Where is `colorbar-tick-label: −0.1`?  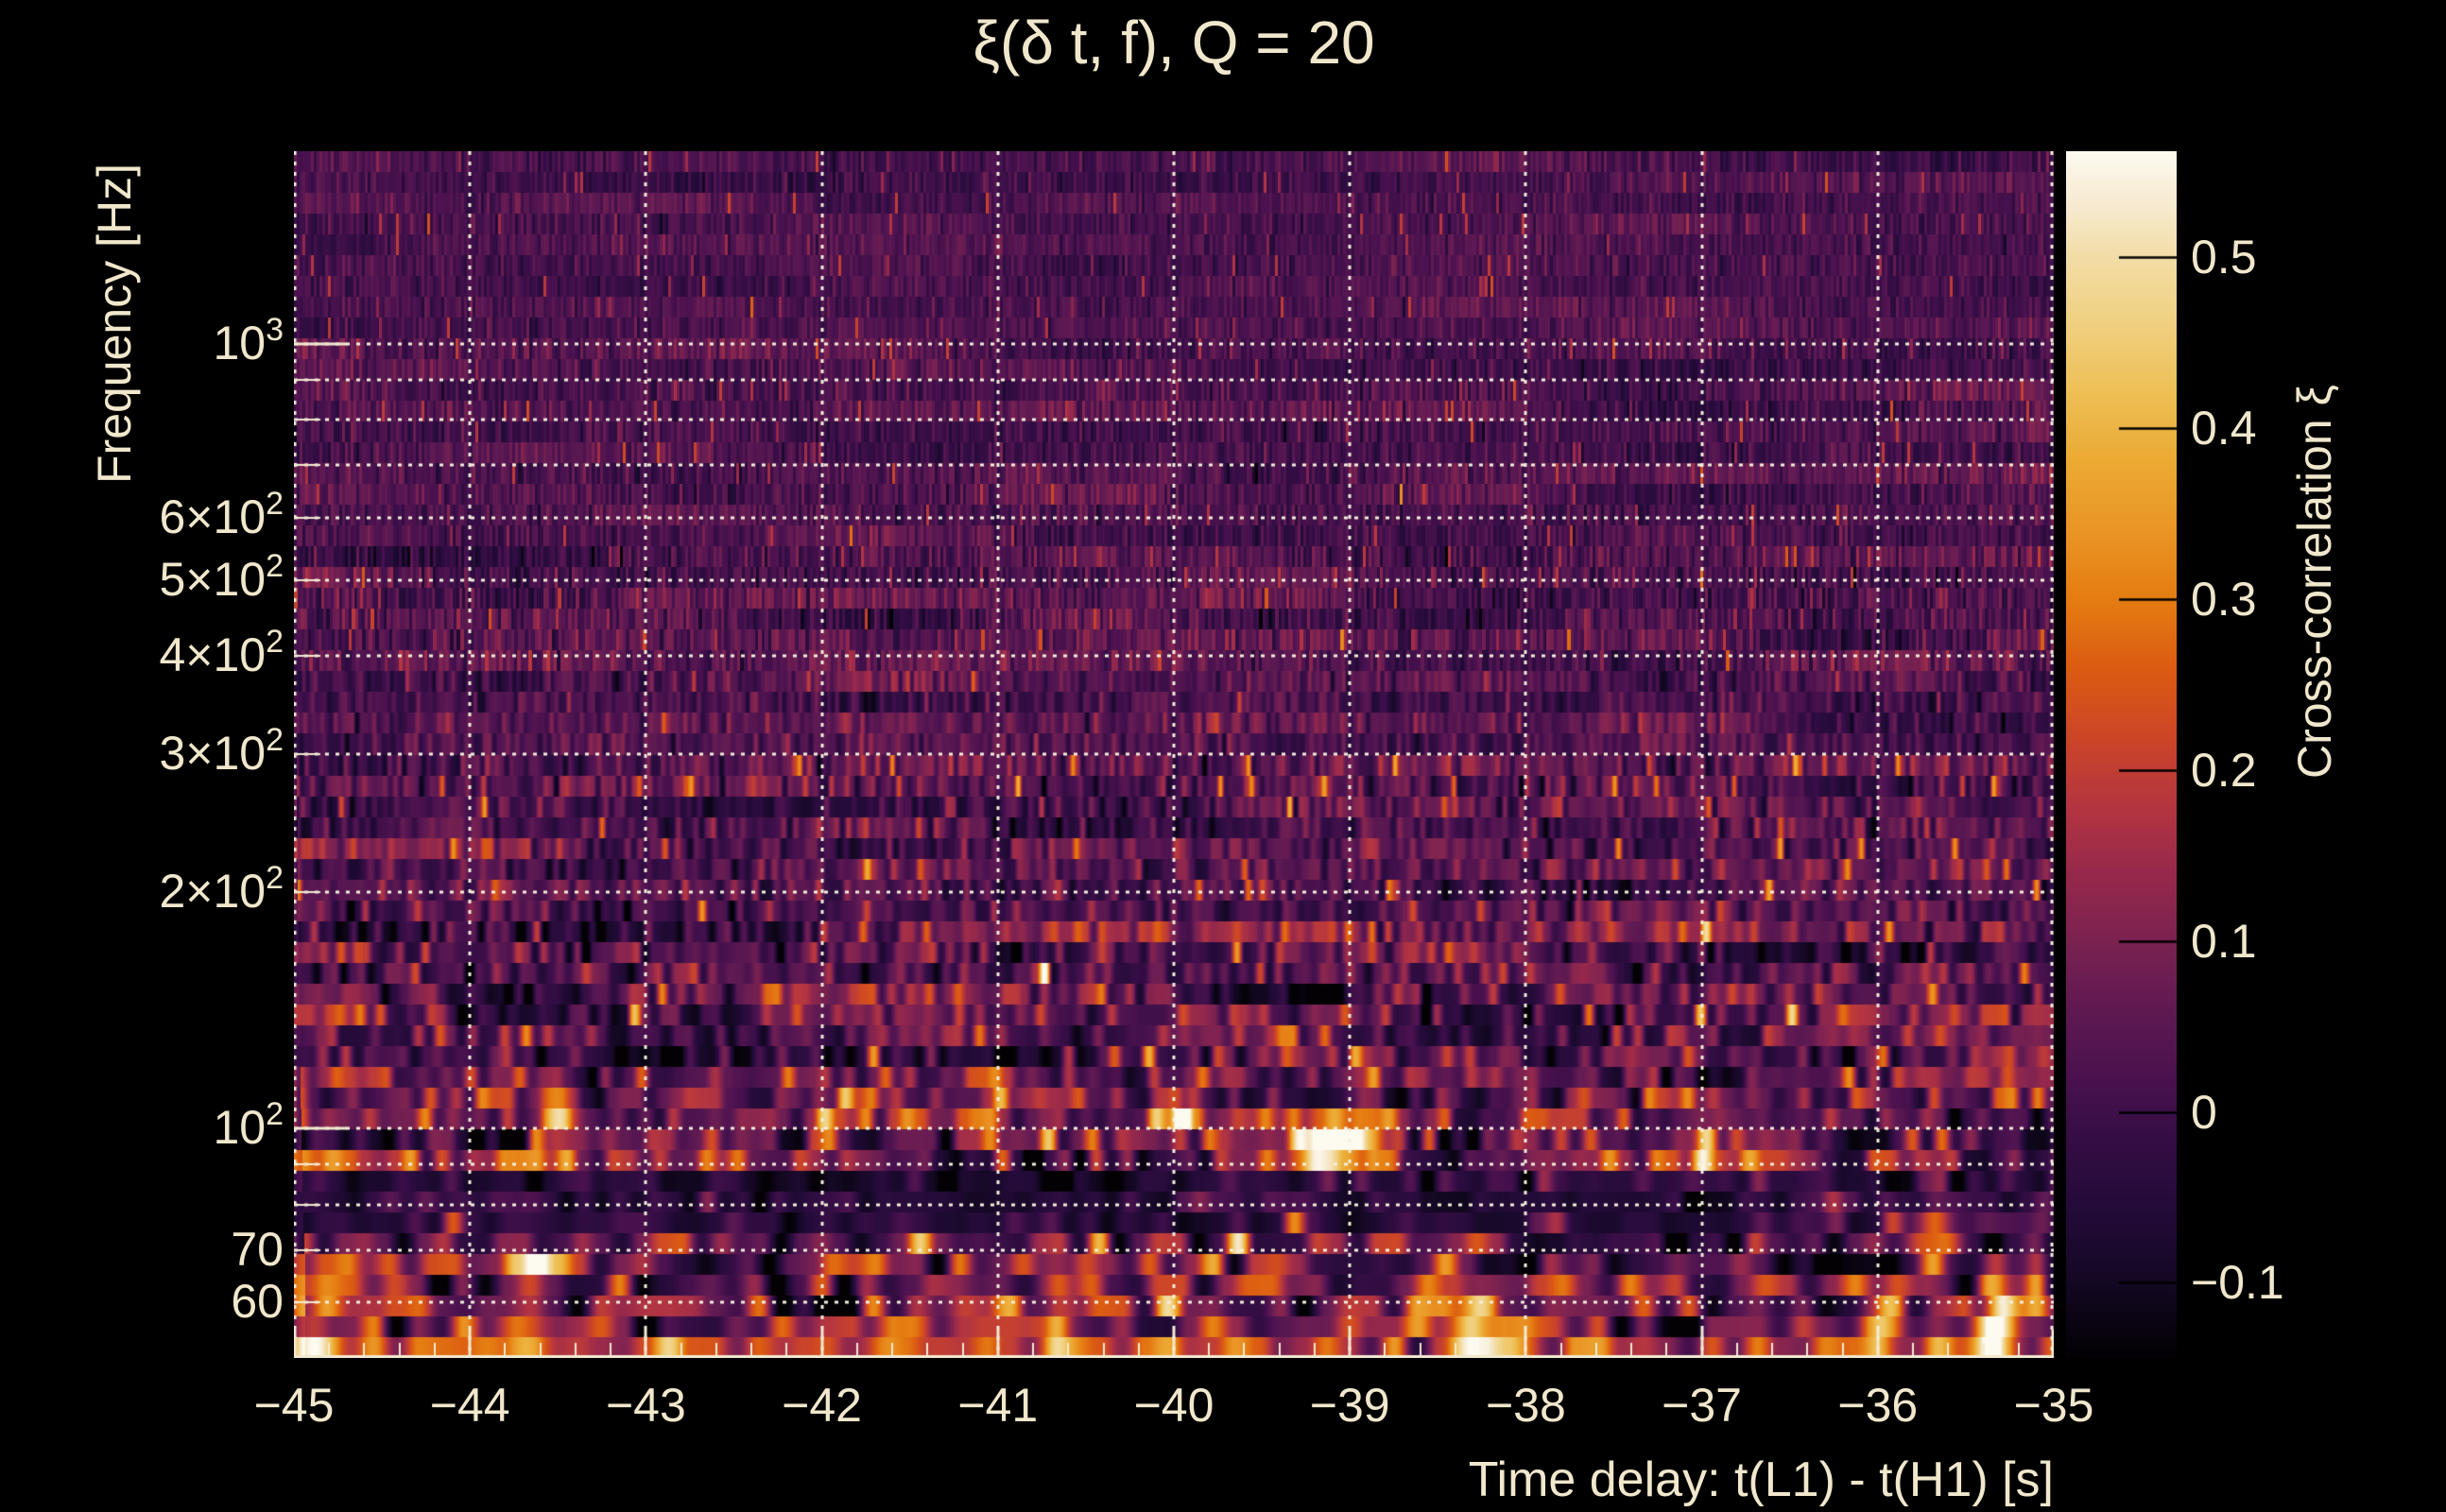
colorbar-tick-label: −0.1 is located at coordinates (2237, 1283).